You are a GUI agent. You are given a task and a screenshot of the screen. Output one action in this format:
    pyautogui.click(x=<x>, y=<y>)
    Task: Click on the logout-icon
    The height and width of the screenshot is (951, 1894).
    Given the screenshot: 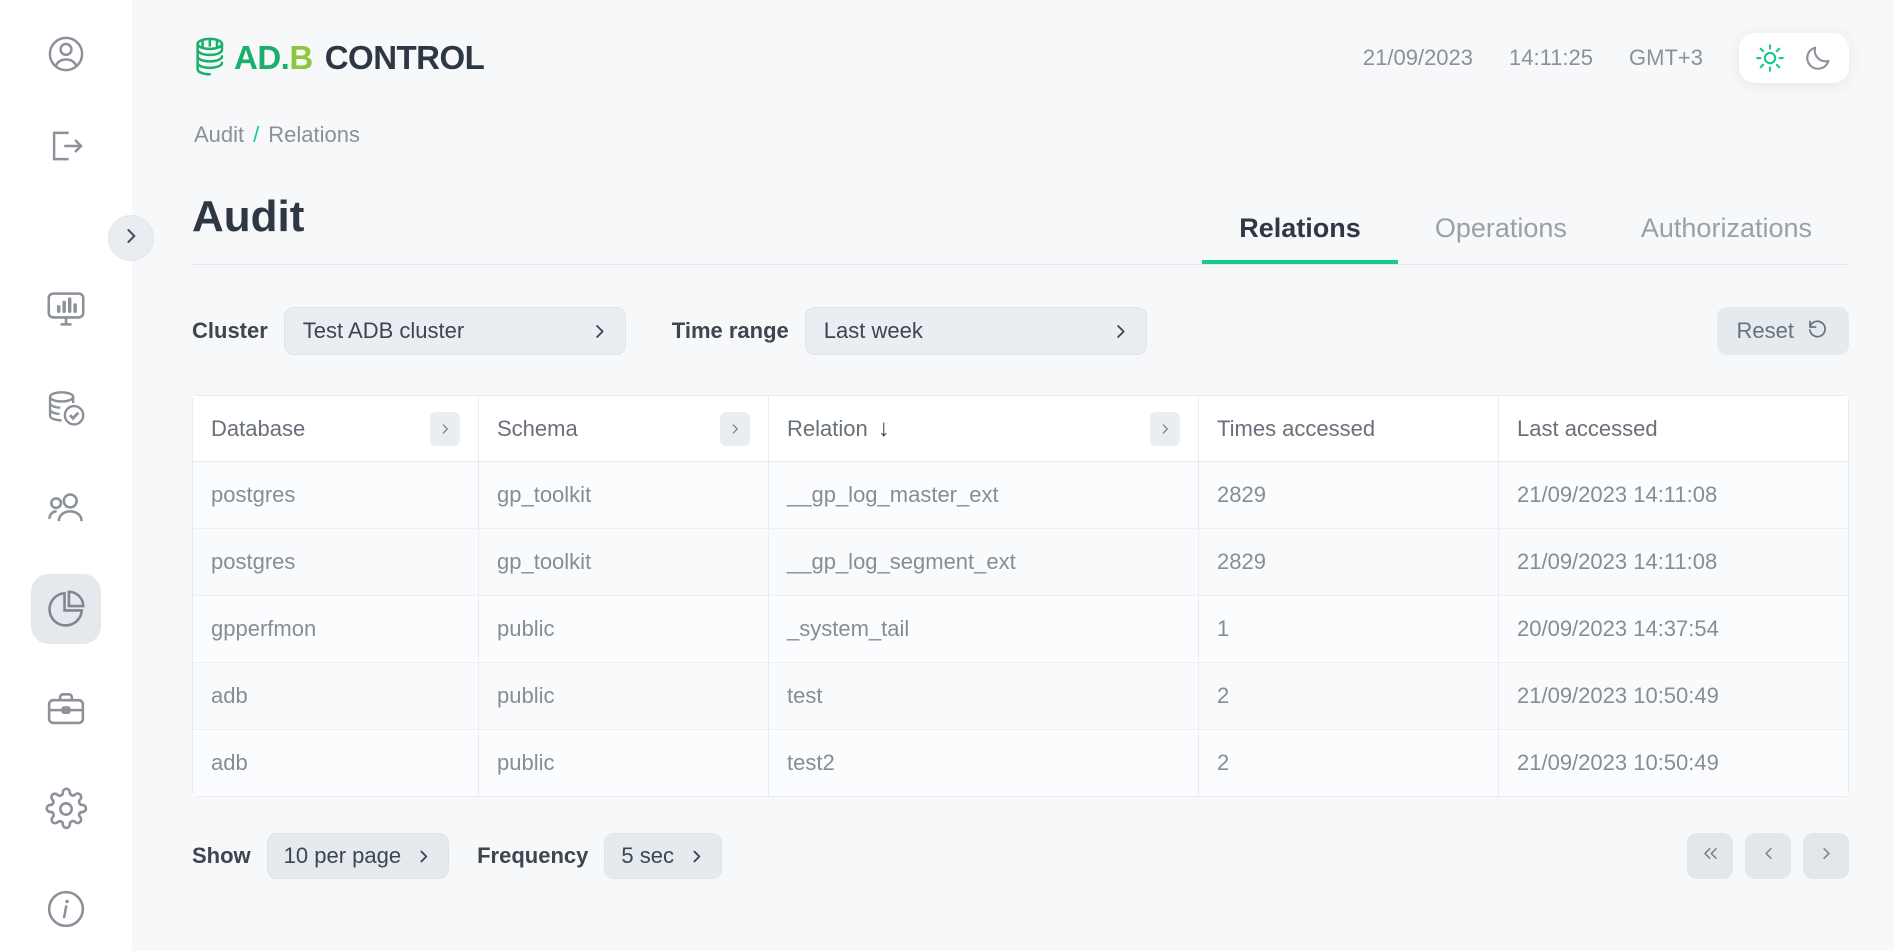 What is the action you would take?
    pyautogui.click(x=66, y=146)
    